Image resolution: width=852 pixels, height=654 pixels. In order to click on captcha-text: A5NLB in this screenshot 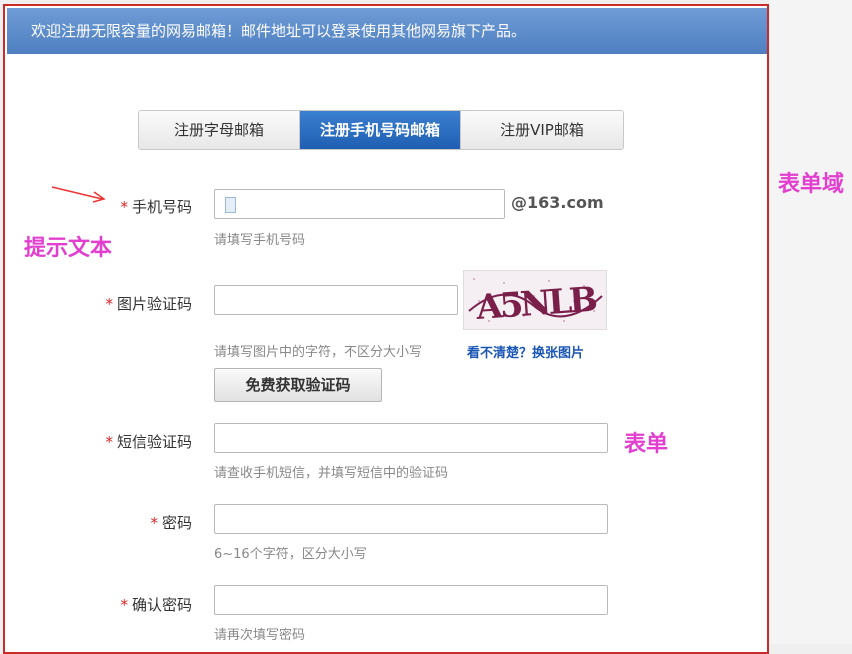, I will do `click(536, 304)`.